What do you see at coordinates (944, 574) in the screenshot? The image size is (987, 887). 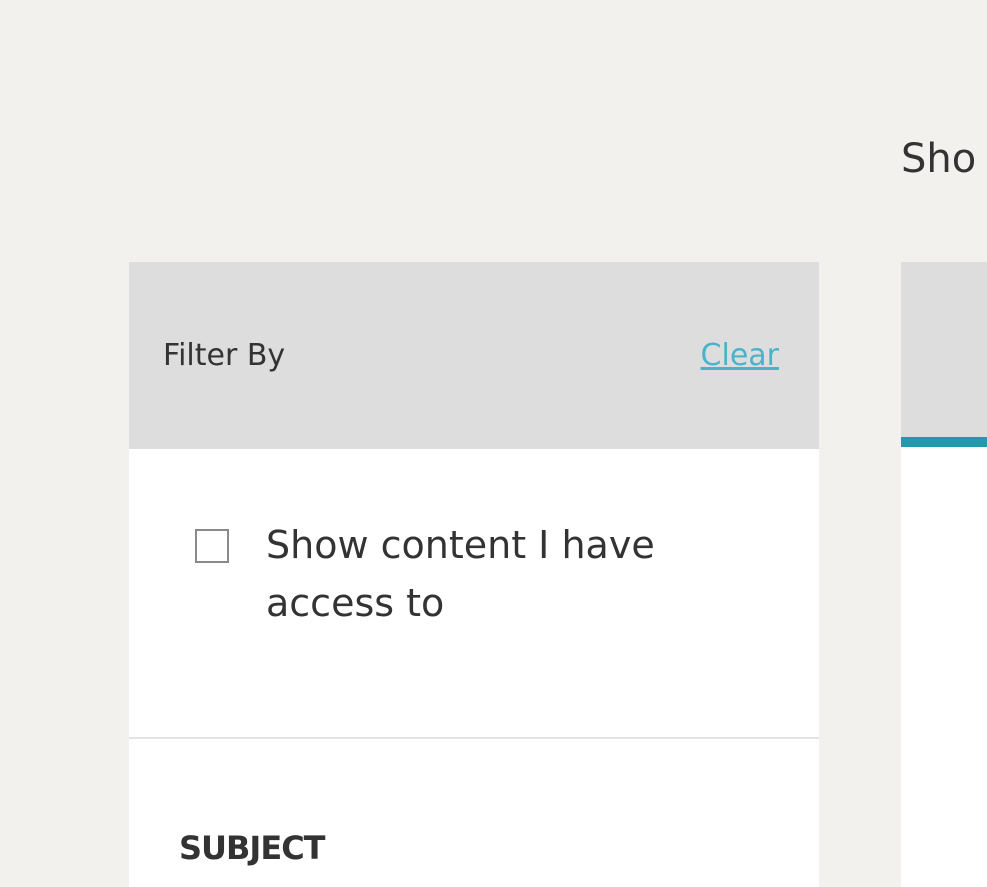 I see `results-panel` at bounding box center [944, 574].